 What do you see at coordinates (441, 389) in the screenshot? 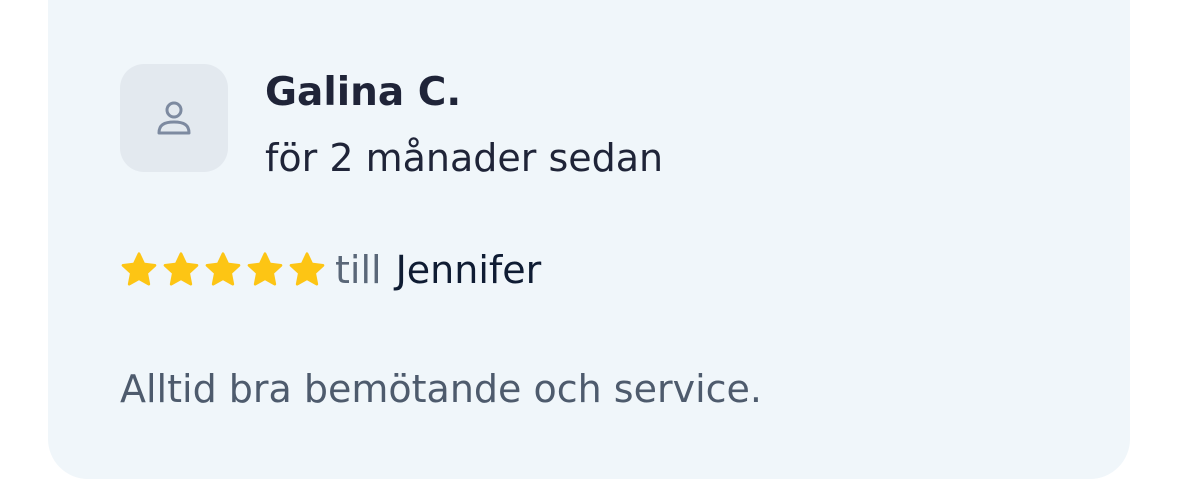
I see `review-text: Alltid bra bemötande och service.` at bounding box center [441, 389].